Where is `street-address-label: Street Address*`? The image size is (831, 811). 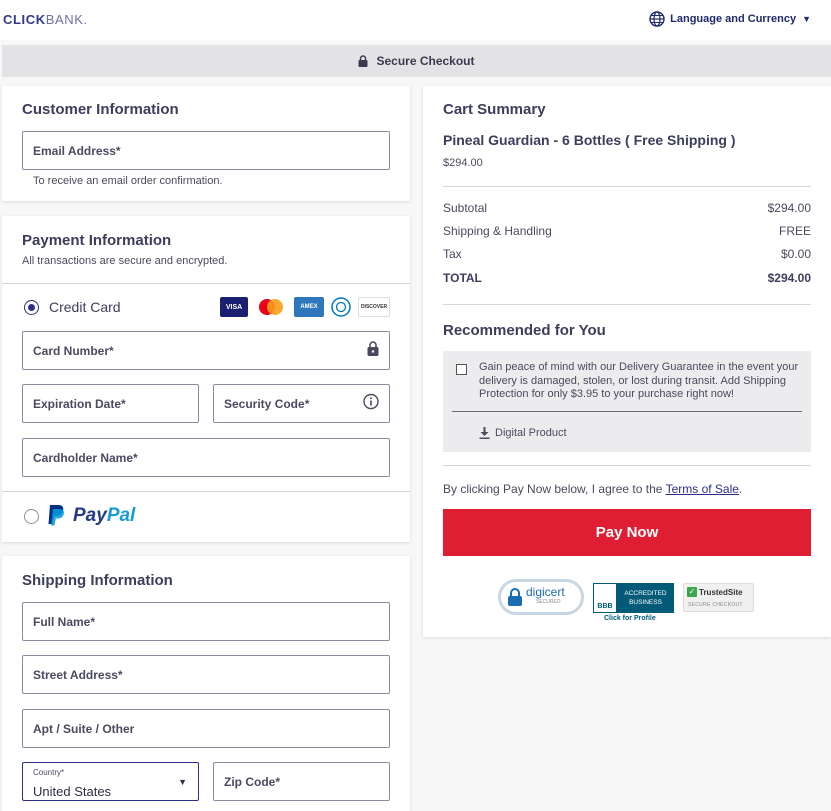 street-address-label: Street Address* is located at coordinates (78, 674).